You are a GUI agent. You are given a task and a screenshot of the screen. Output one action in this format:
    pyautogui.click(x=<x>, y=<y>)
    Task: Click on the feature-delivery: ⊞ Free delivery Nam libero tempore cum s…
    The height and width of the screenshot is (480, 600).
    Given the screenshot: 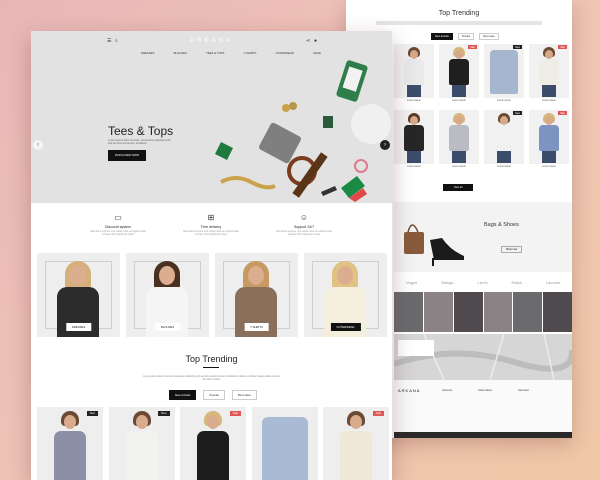 What is the action you would take?
    pyautogui.click(x=211, y=225)
    